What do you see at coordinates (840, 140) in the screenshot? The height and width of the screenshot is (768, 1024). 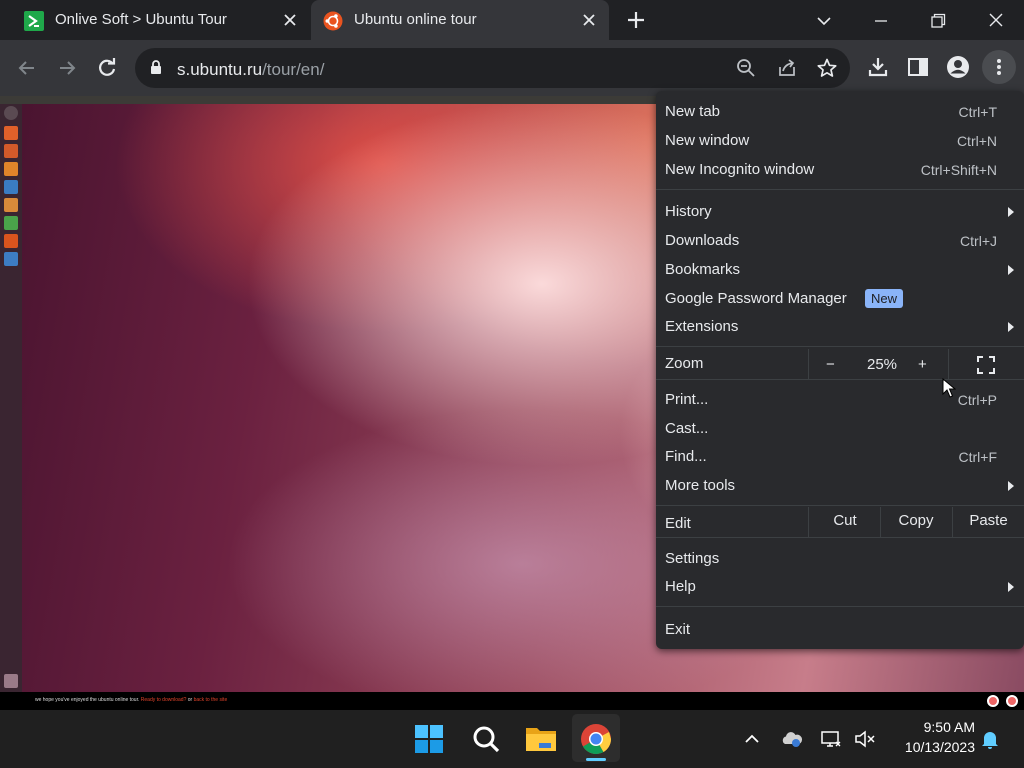 I see `menu-item-new-window: New window Ctrl+N` at bounding box center [840, 140].